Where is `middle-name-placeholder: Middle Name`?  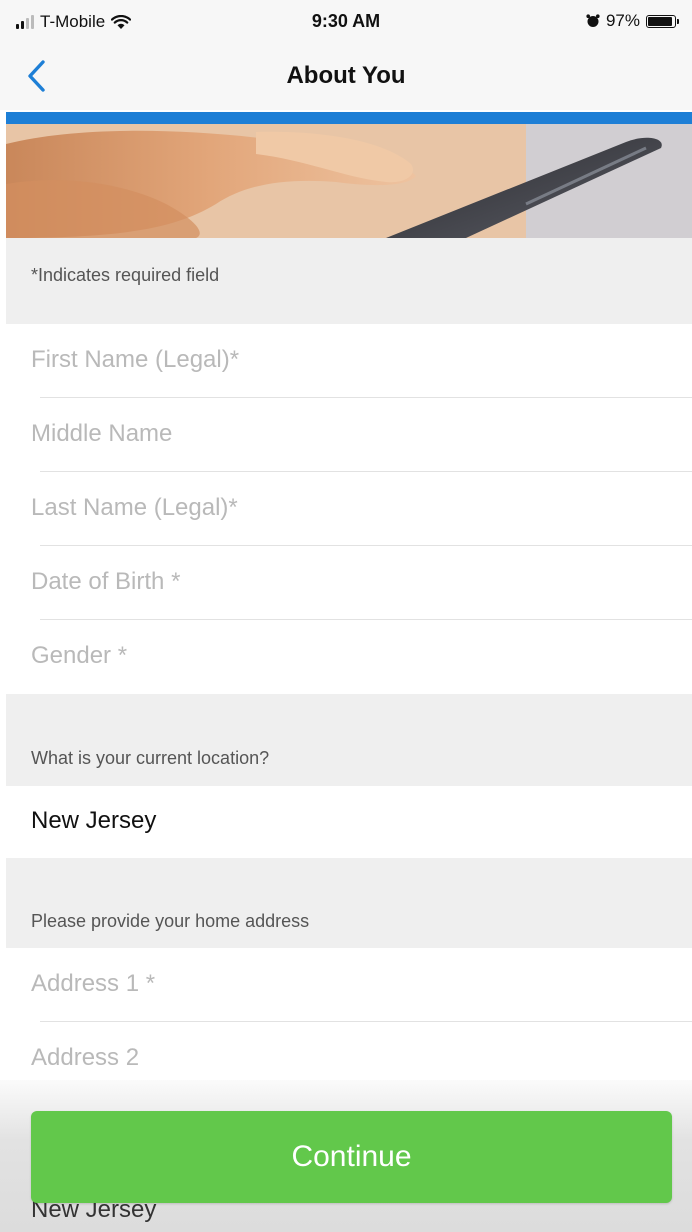
middle-name-placeholder: Middle Name is located at coordinates (102, 433).